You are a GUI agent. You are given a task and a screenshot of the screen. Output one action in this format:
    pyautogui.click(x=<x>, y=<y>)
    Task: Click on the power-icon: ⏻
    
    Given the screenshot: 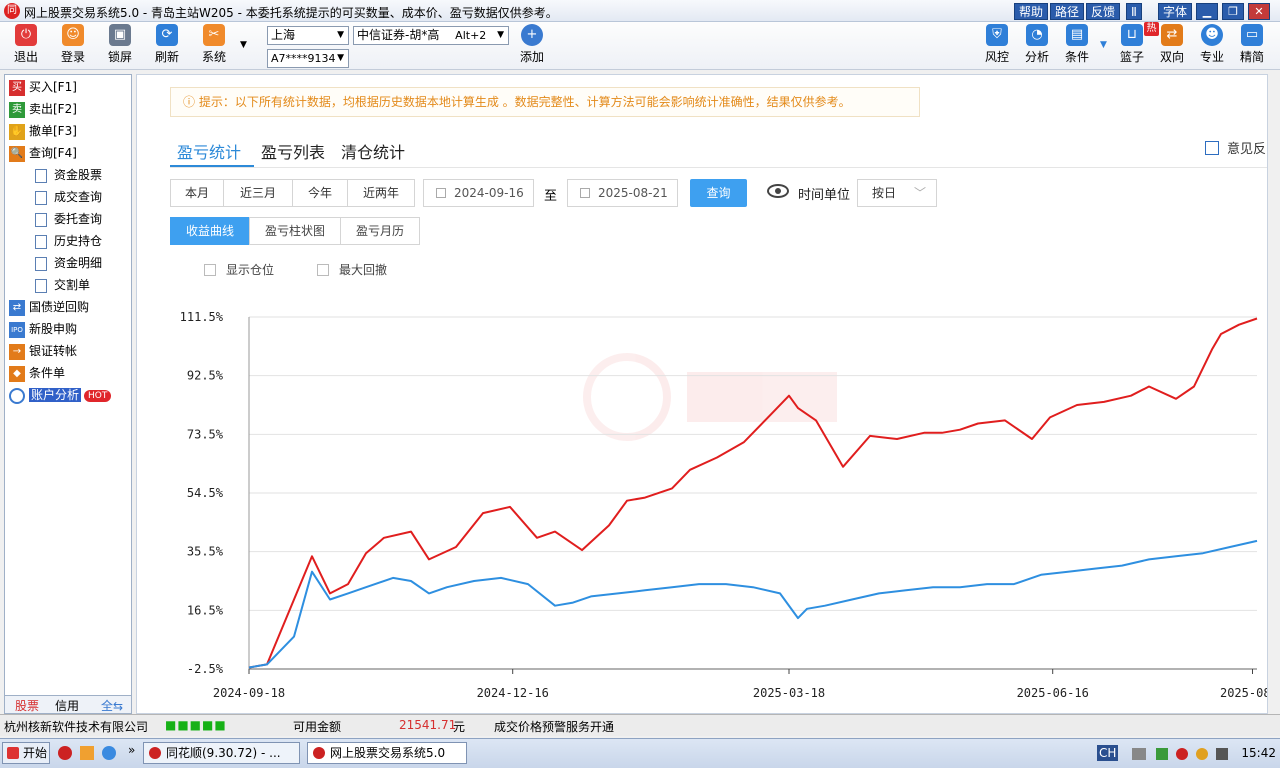 What is the action you would take?
    pyautogui.click(x=26, y=35)
    